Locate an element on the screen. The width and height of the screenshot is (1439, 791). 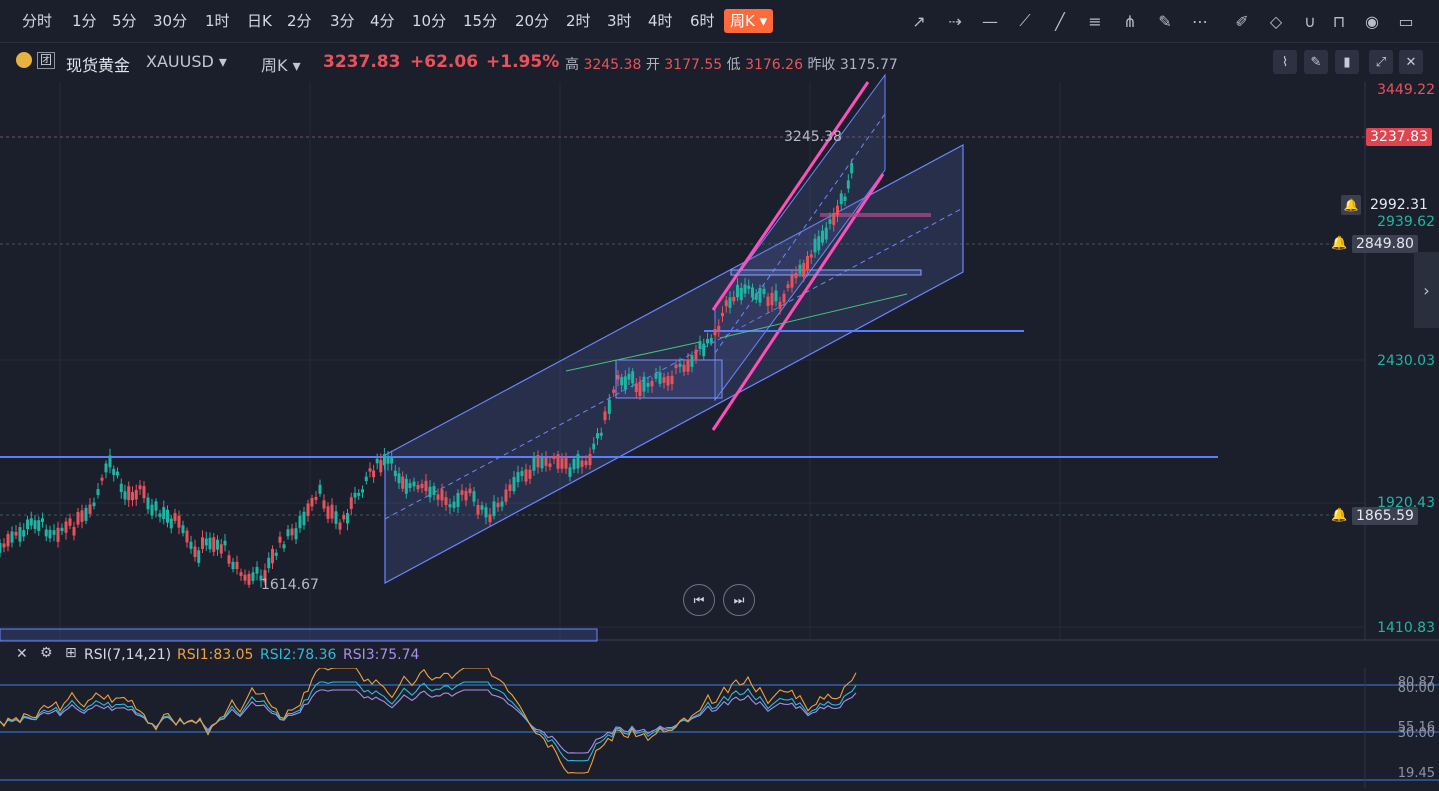
fibonacci-icon: ≡ is located at coordinates (1095, 21).